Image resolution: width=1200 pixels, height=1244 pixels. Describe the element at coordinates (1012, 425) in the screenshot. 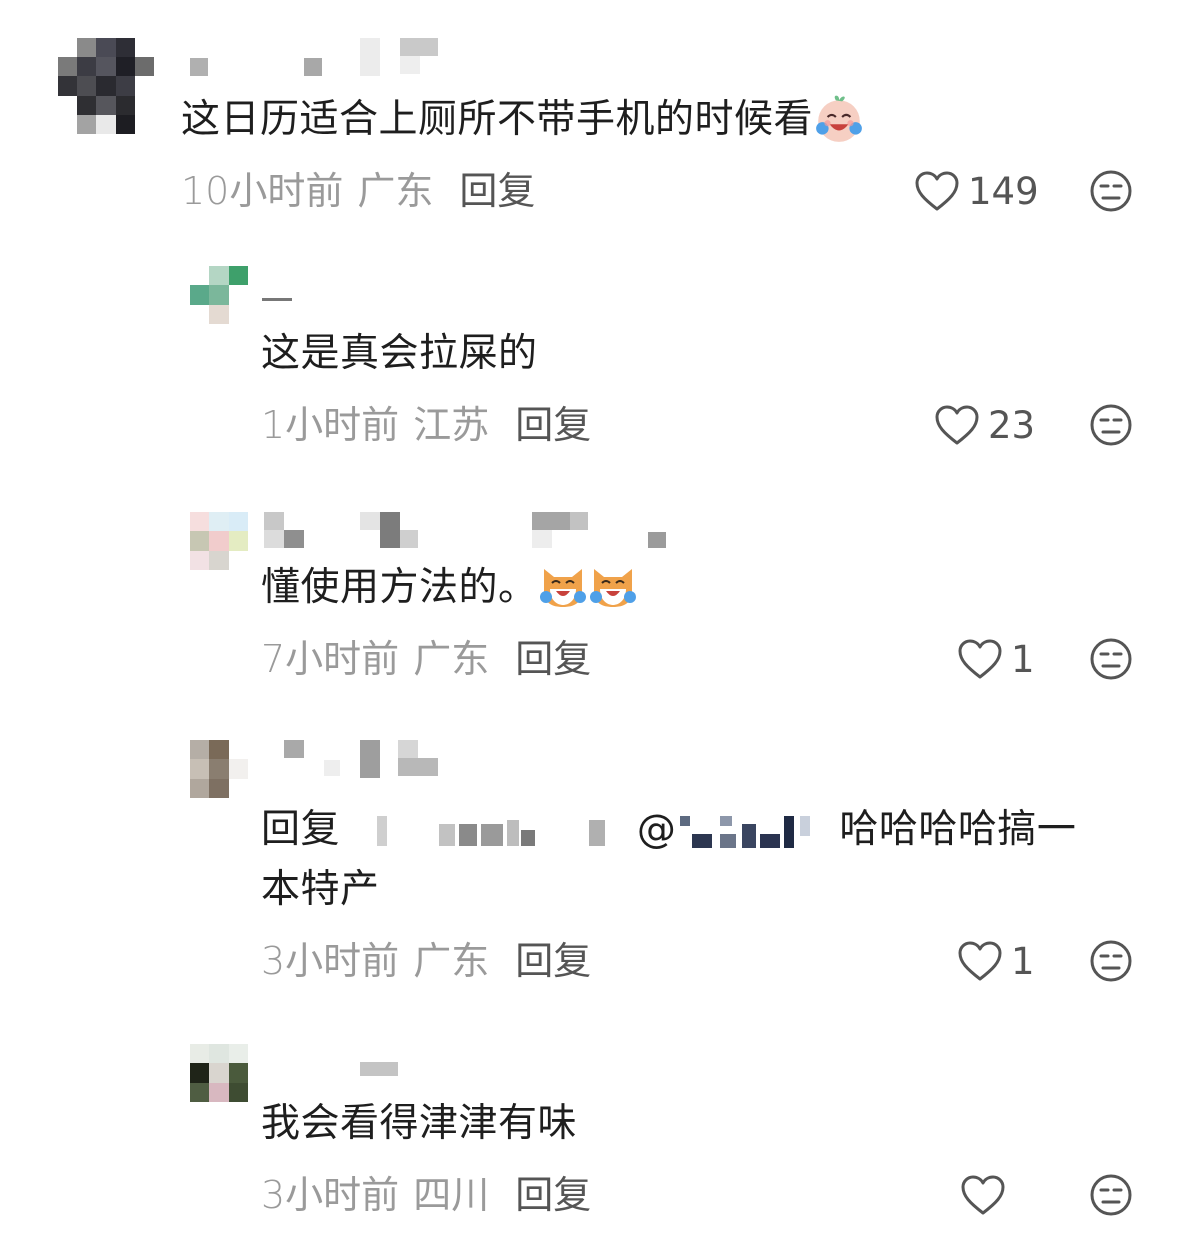

I see `like-count: 23` at that location.